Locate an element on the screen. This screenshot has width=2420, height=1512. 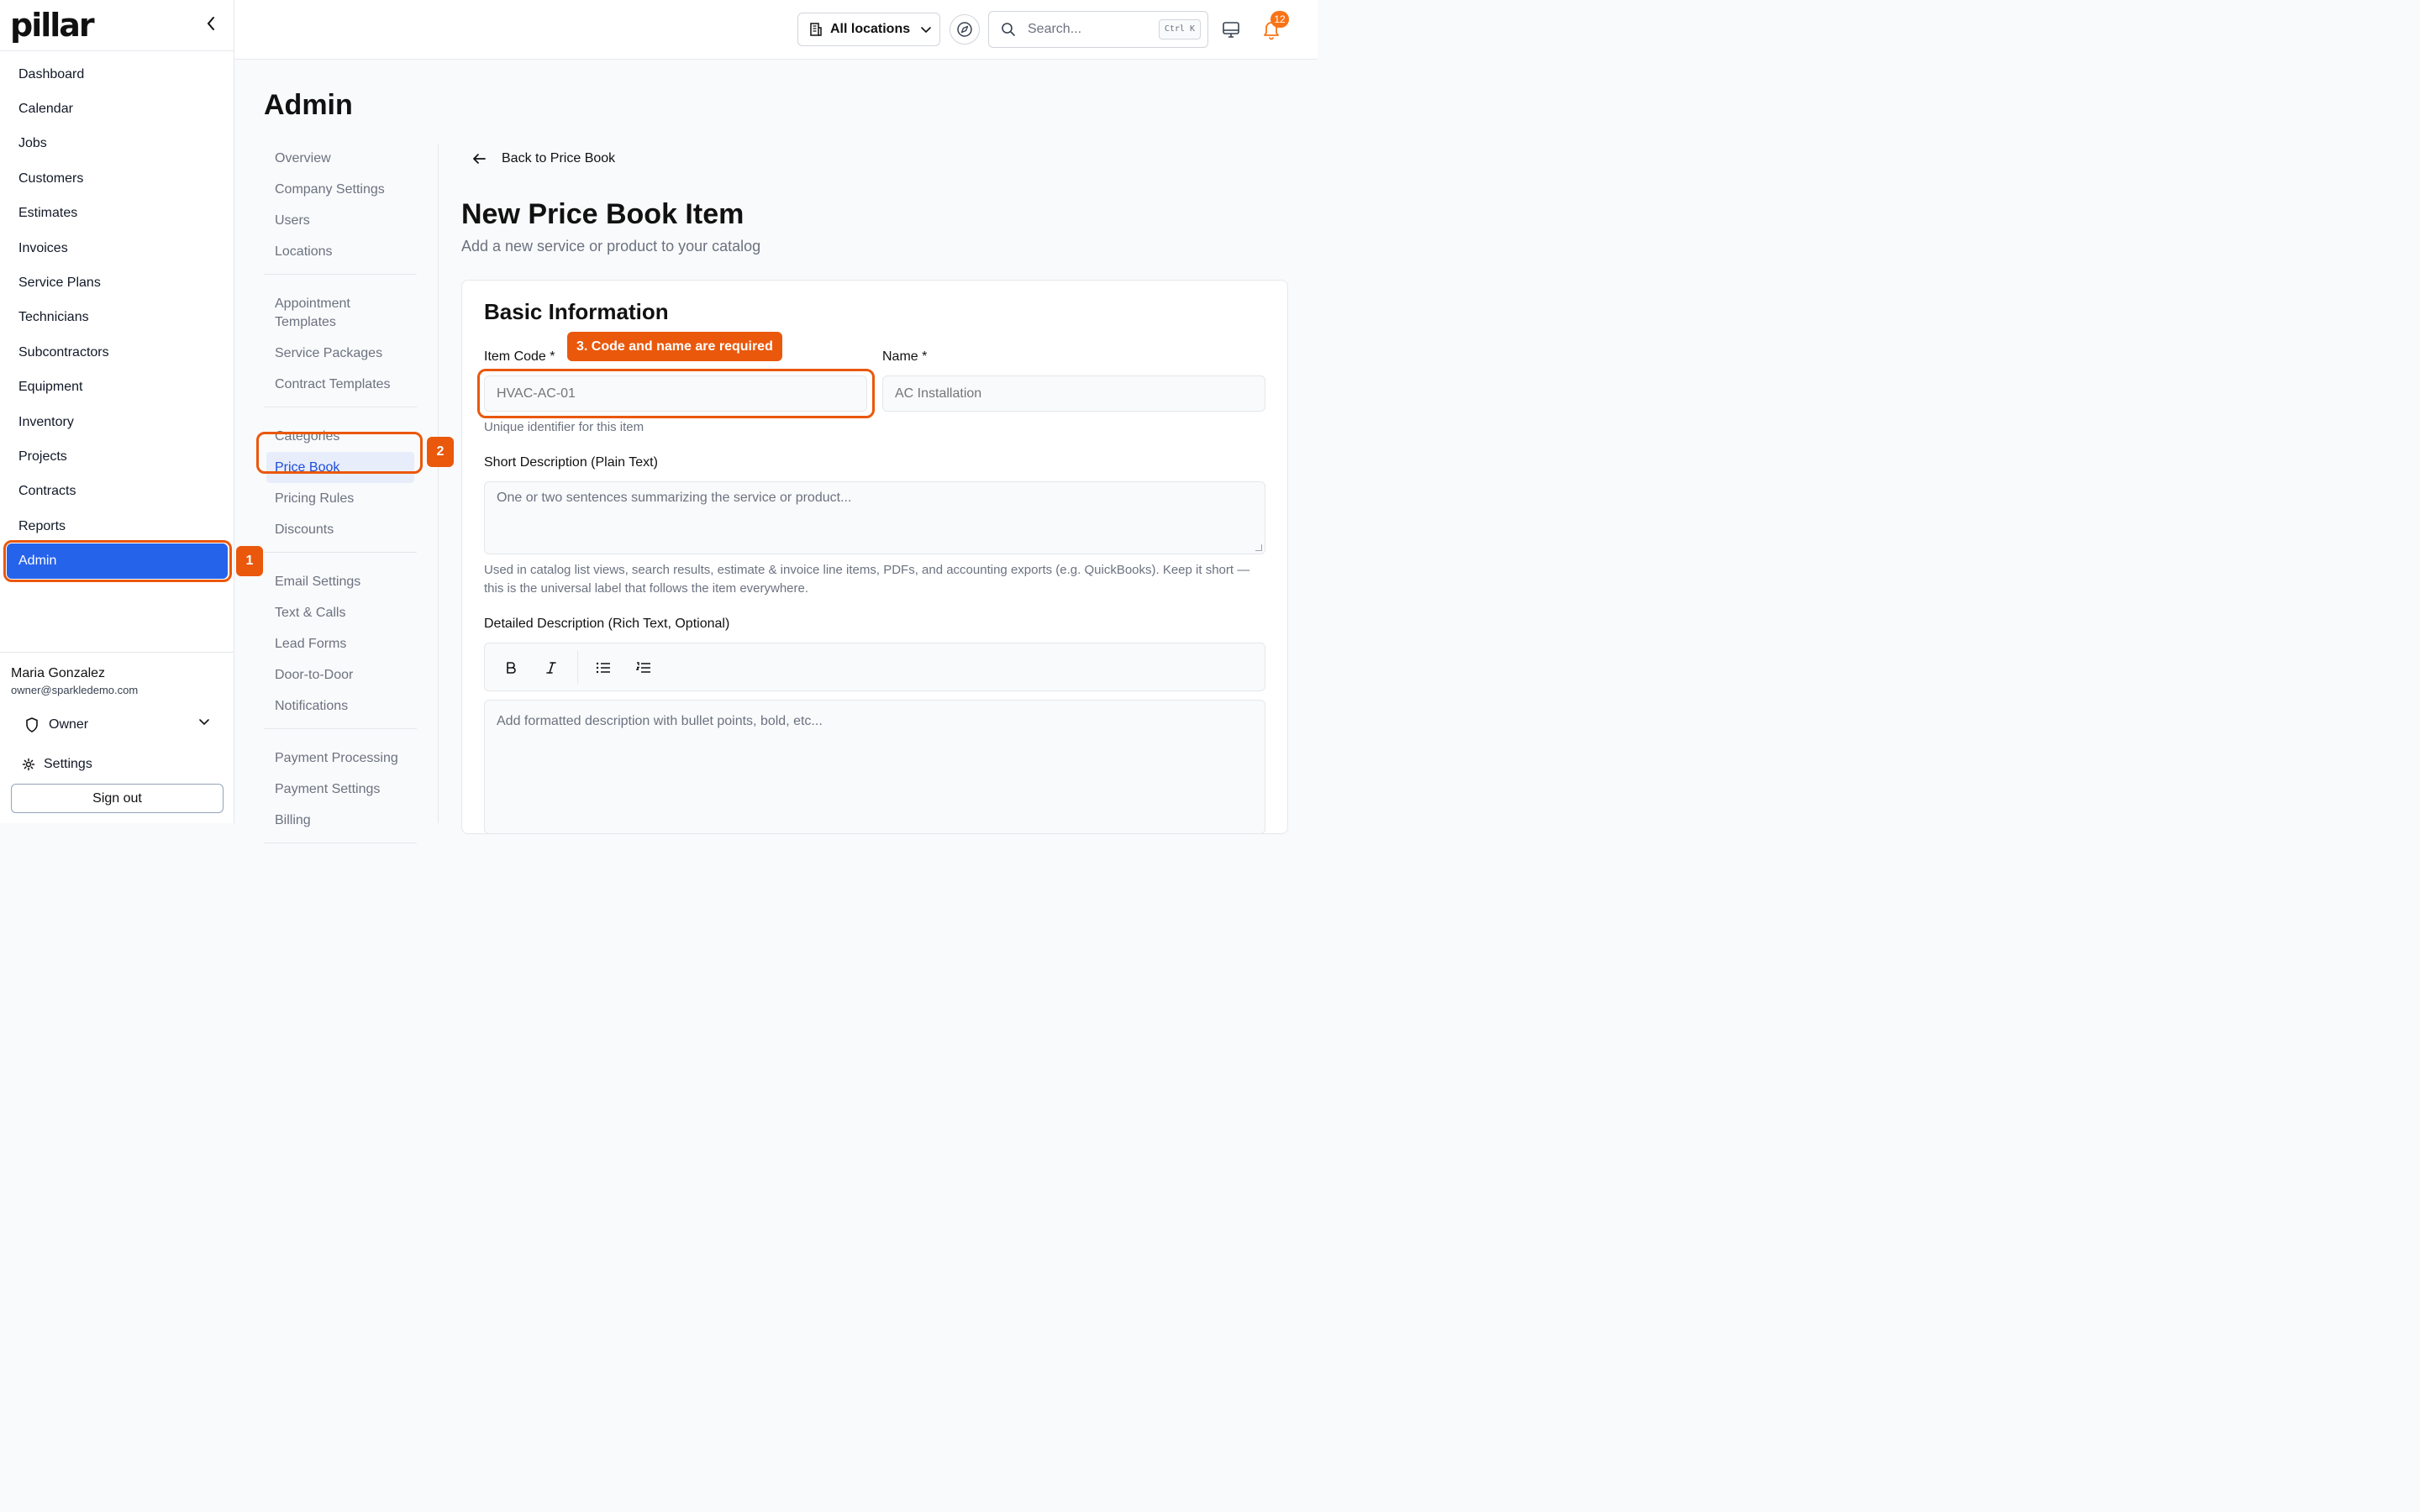
subnav-item-lead-forms: Lead Forms is located at coordinates (340, 643).